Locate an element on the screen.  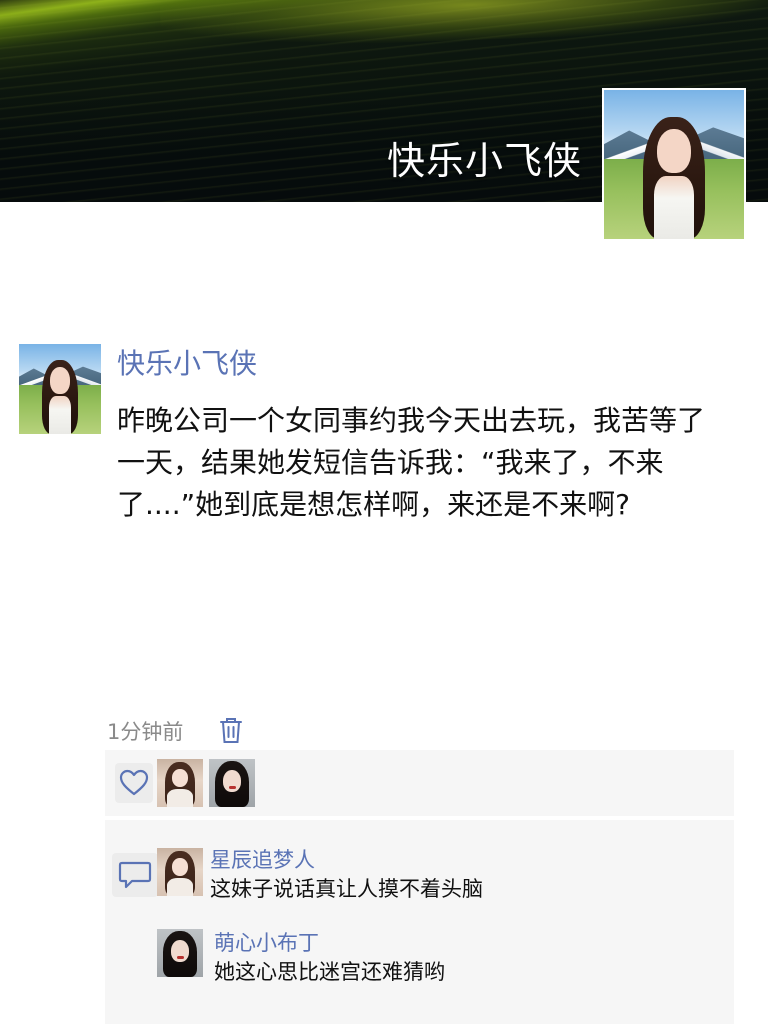
trash-icon is located at coordinates (231, 730).